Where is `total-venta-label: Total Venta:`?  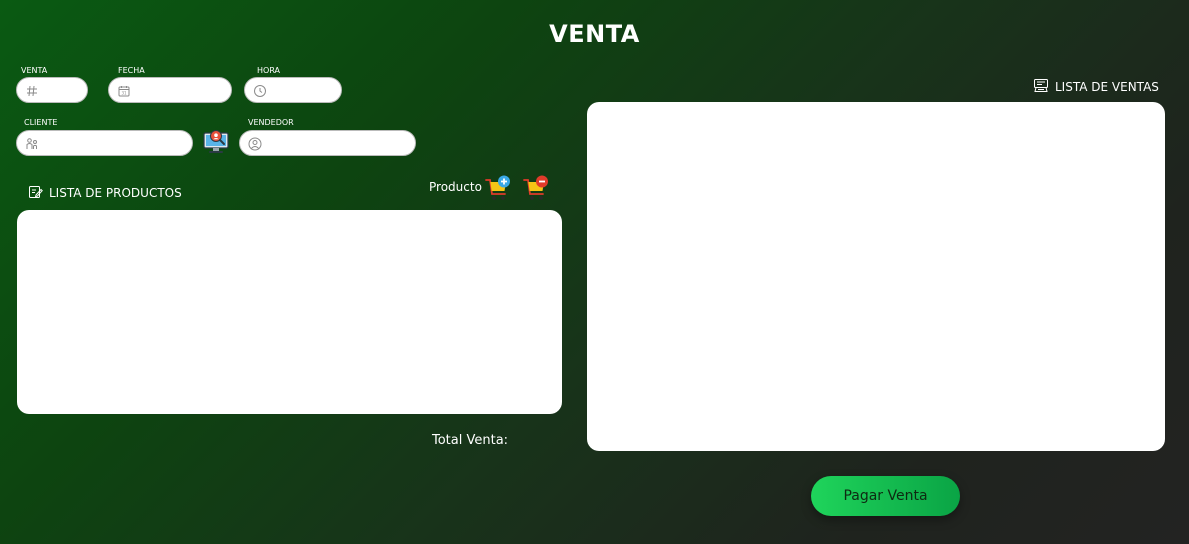 total-venta-label: Total Venta: is located at coordinates (470, 440).